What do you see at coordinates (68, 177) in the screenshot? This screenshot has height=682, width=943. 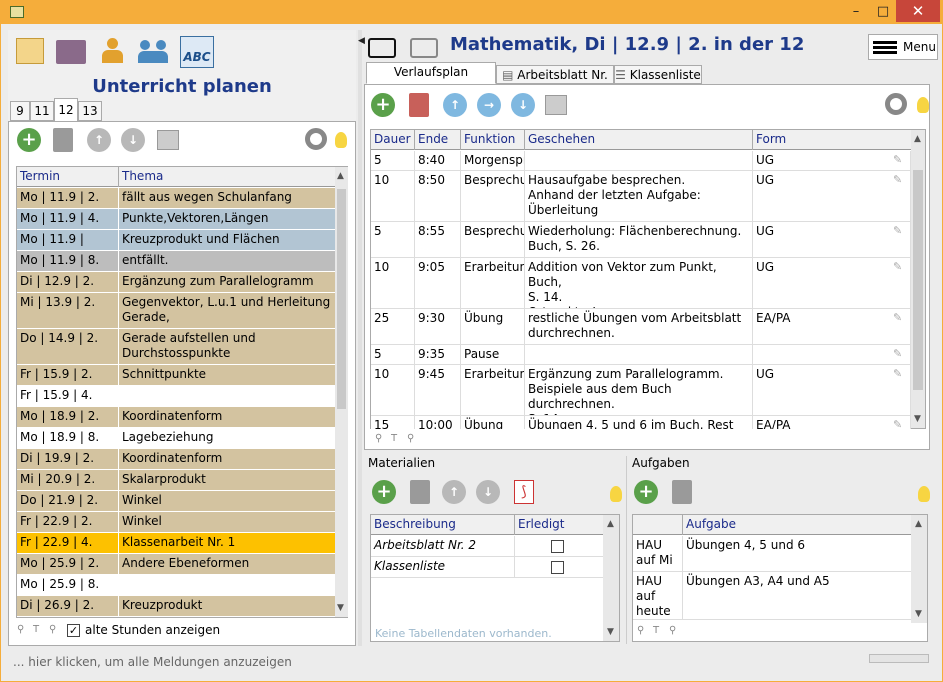 I see `column-header-termin: Termin` at bounding box center [68, 177].